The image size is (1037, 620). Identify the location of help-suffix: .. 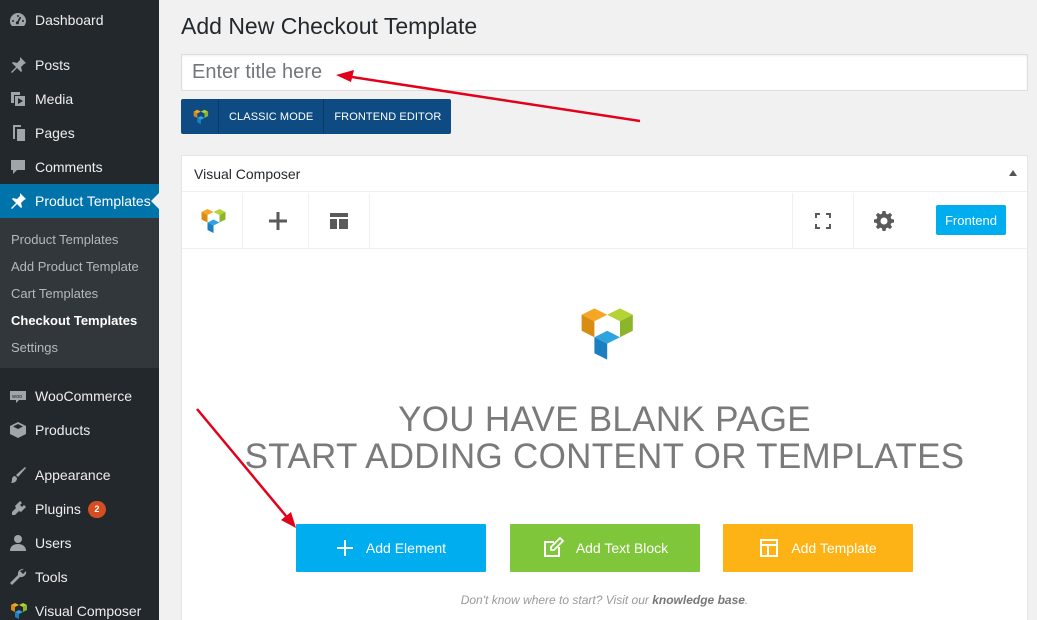
(746, 600).